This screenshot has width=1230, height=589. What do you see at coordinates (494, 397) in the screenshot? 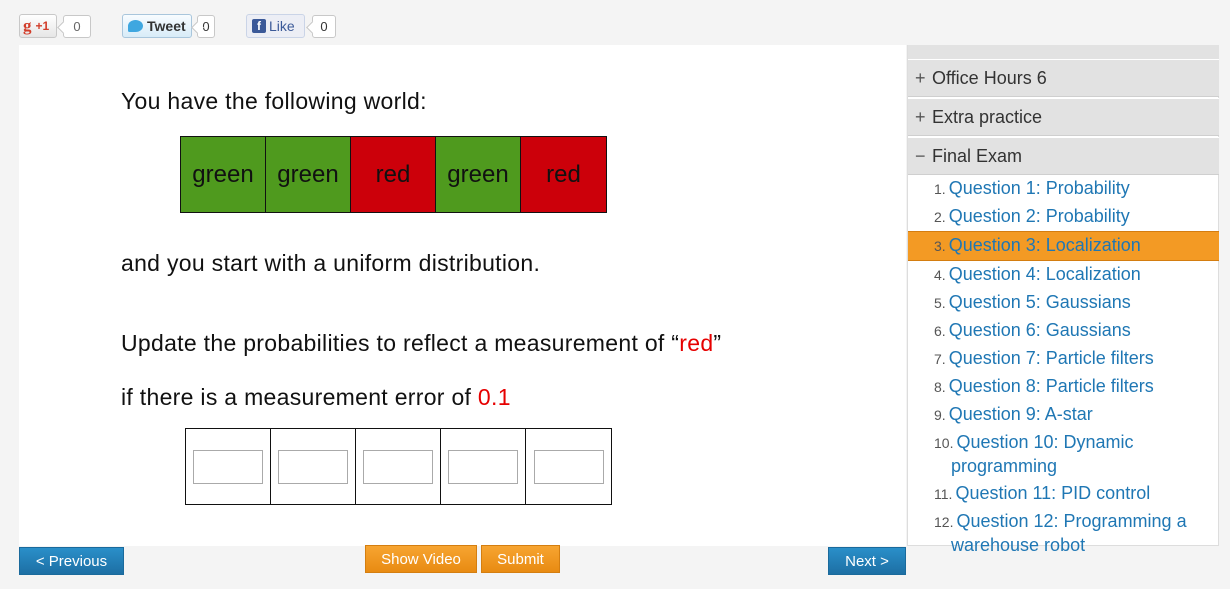
I see `error-value: 0.1` at bounding box center [494, 397].